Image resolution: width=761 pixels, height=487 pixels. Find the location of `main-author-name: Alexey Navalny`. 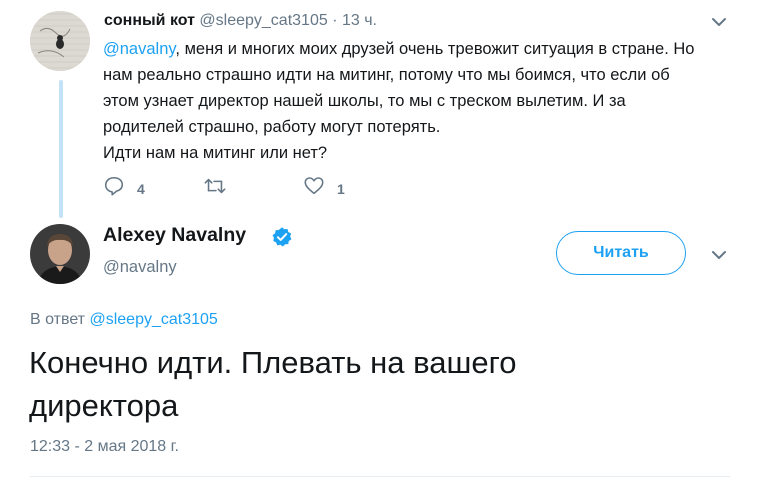

main-author-name: Alexey Navalny is located at coordinates (174, 235).